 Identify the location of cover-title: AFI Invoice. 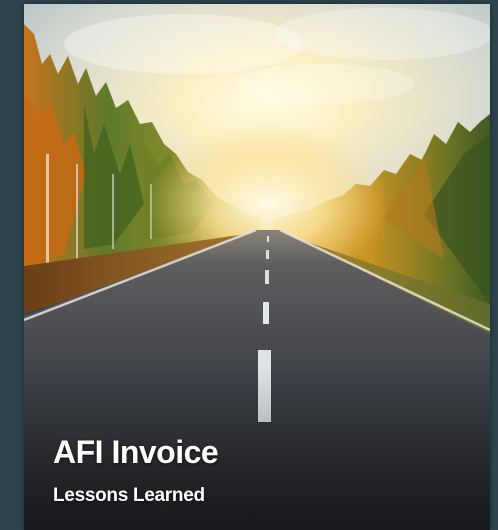
(136, 452).